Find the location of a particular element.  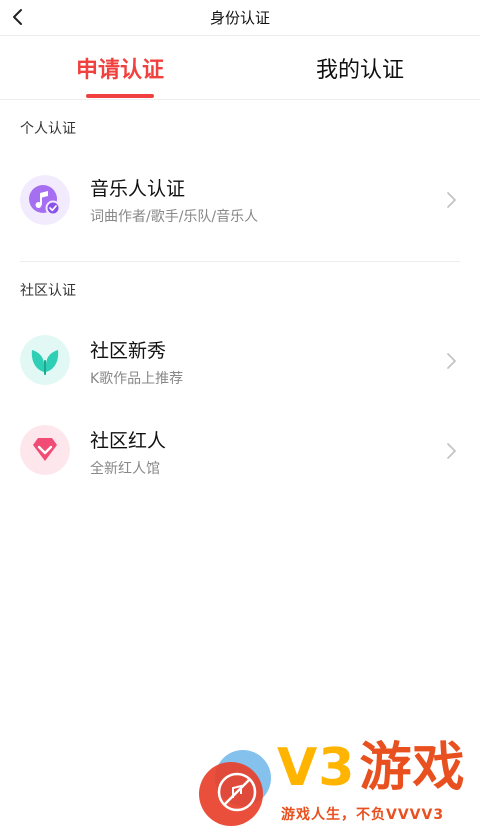

section-divider is located at coordinates (240, 261).